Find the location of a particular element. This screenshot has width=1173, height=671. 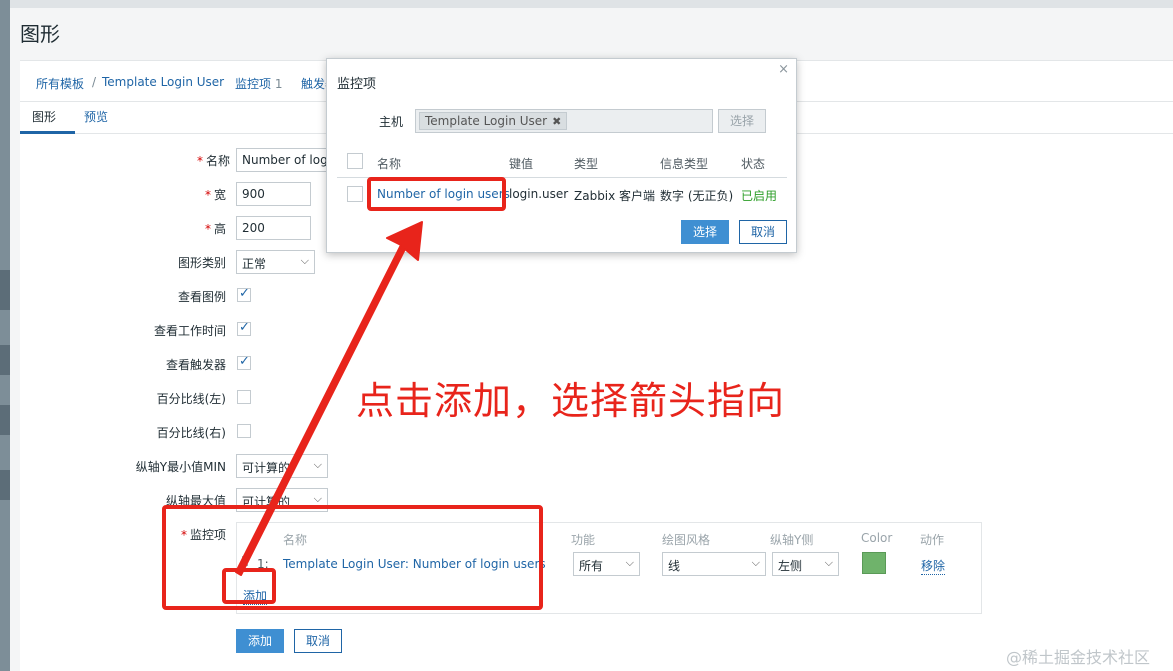

watermark: @稀土掘金技术社区 is located at coordinates (1078, 657).